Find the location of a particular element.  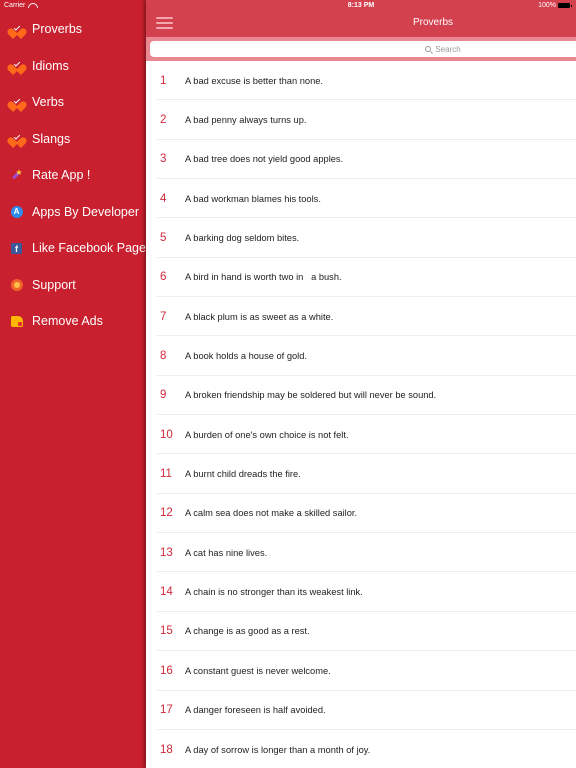

proverb-number: 7 is located at coordinates (163, 316).